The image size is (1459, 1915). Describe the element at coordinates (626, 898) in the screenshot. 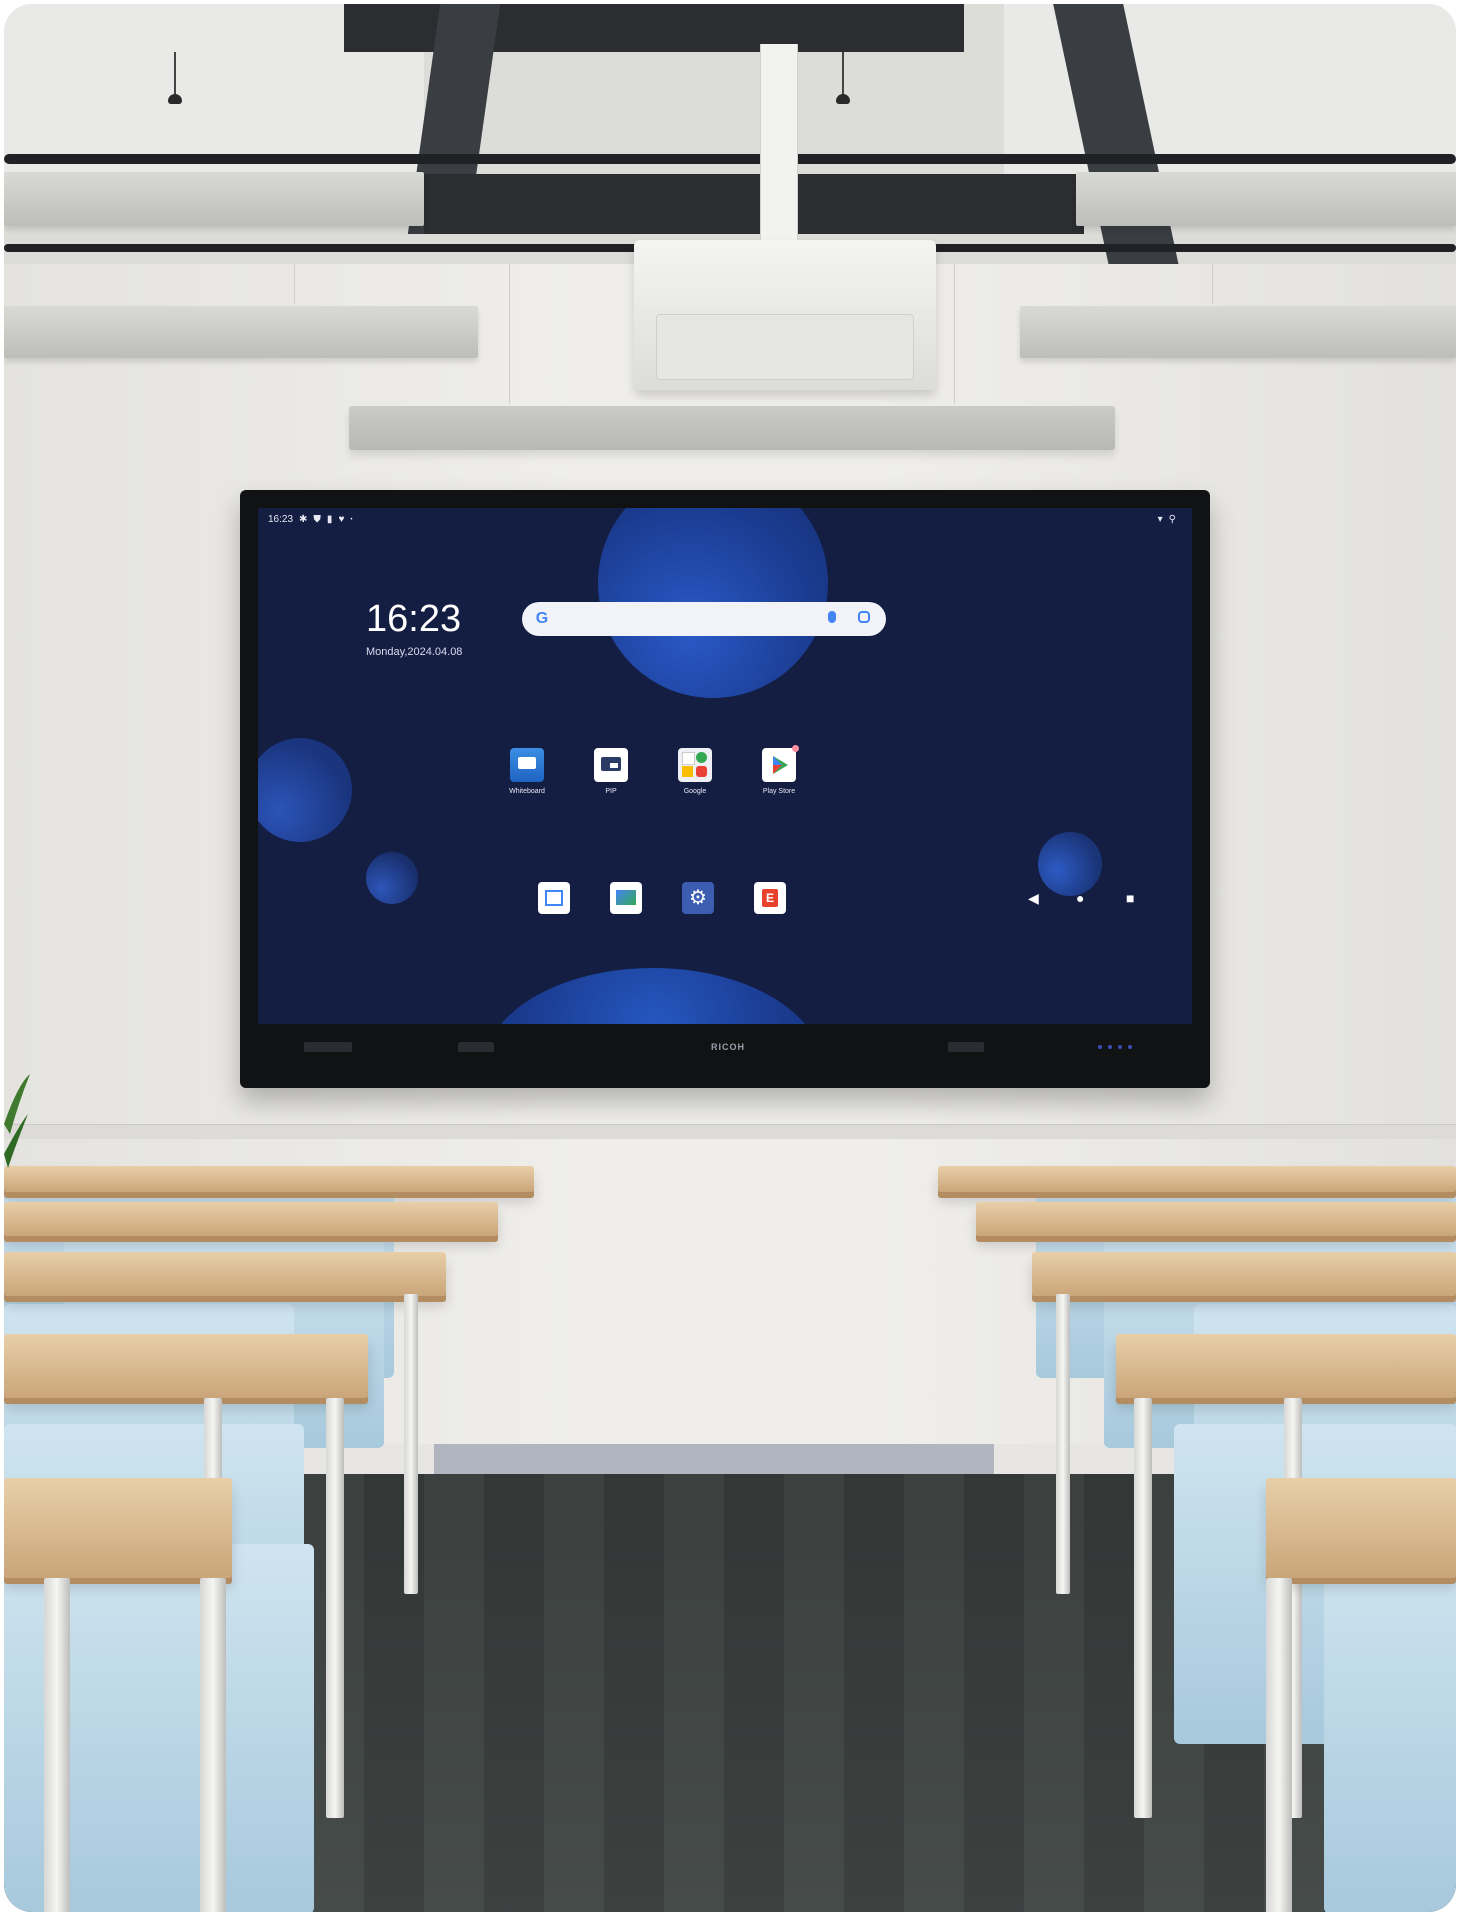

I see `gallery-icon` at that location.